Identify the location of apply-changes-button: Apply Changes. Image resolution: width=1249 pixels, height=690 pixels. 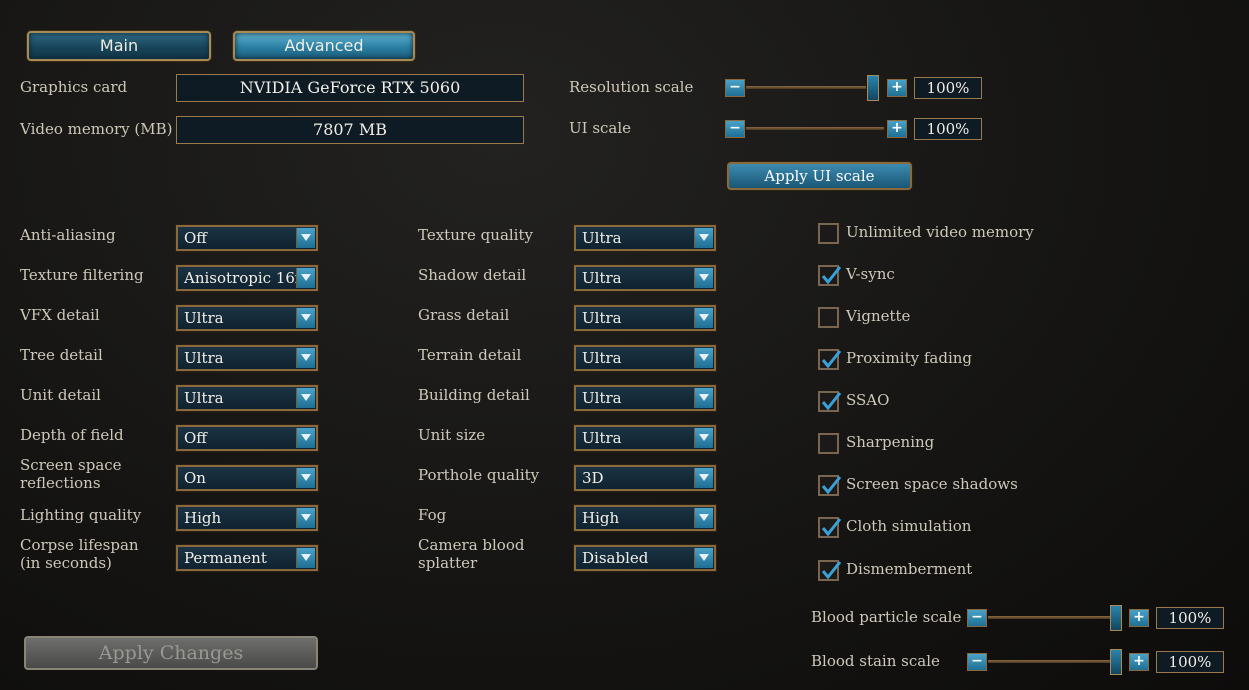
(171, 653).